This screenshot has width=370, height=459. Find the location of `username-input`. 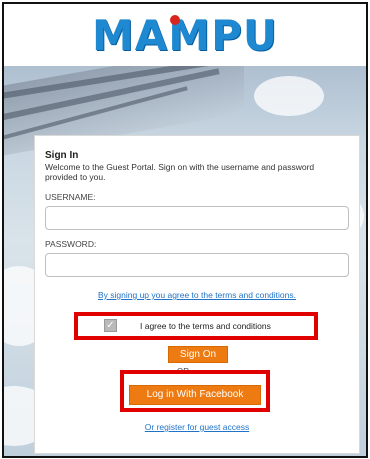

username-input is located at coordinates (197, 218).